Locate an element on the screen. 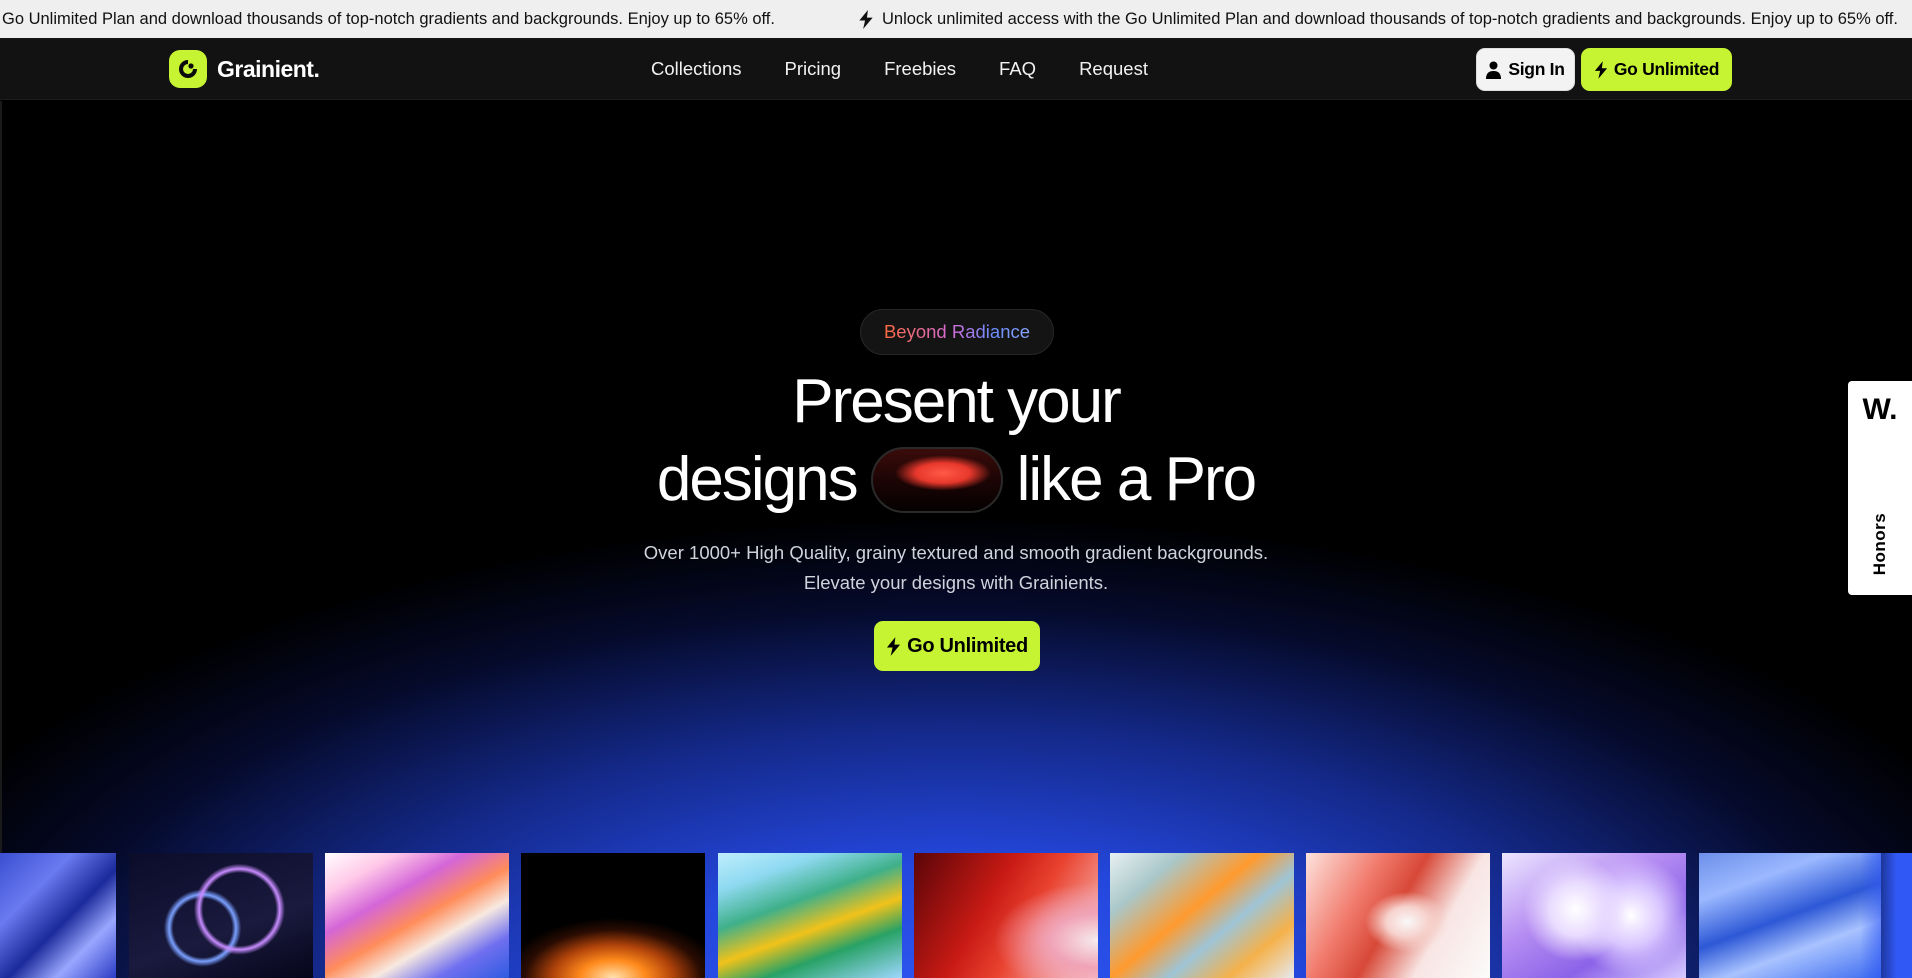 The width and height of the screenshot is (1912, 978). user-icon is located at coordinates (1494, 70).